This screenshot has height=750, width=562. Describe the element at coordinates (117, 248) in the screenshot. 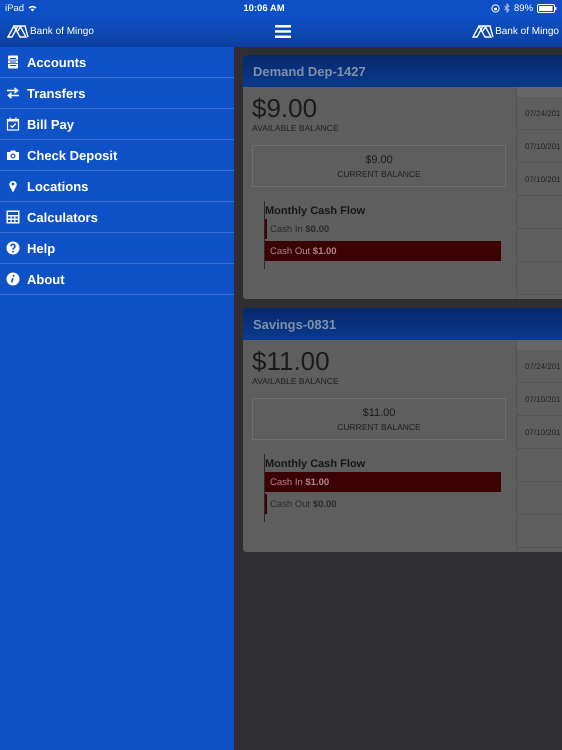

I see `menu-item: Help` at that location.